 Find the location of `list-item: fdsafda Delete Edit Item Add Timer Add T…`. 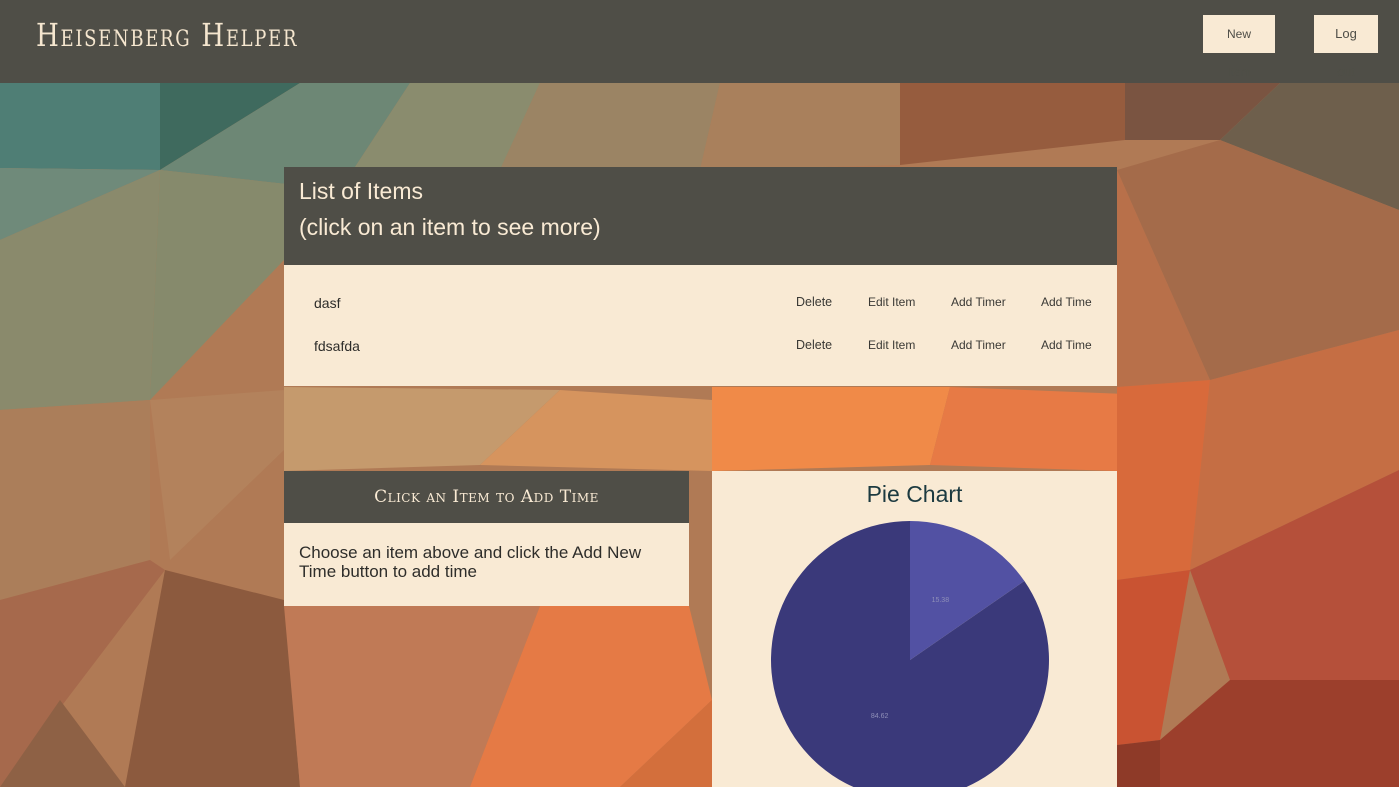

list-item: fdsafda Delete Edit Item Add Timer Add T… is located at coordinates (700, 347).